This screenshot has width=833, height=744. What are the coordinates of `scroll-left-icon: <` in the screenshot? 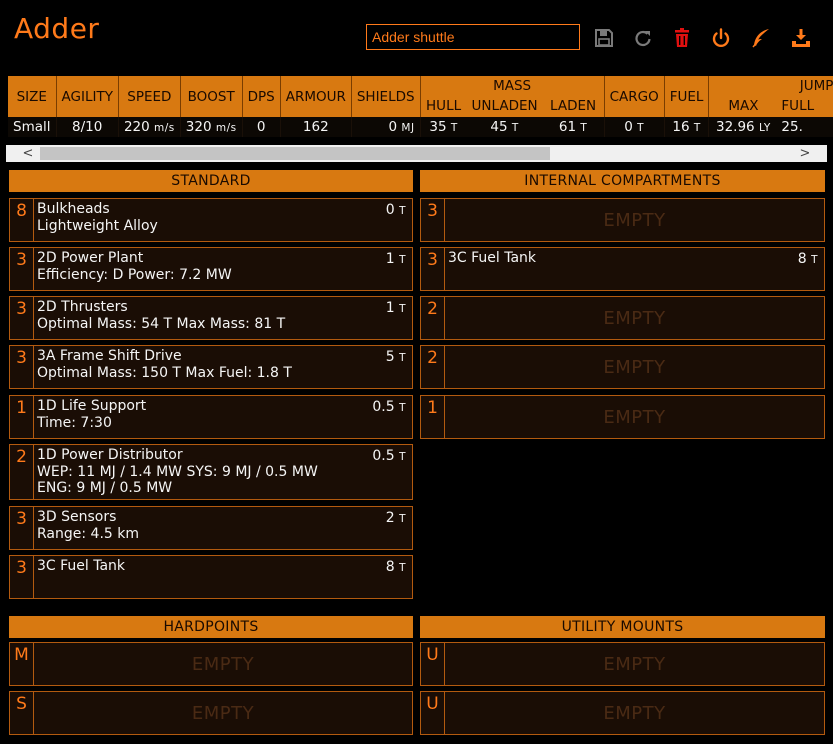 It's located at (28, 153).